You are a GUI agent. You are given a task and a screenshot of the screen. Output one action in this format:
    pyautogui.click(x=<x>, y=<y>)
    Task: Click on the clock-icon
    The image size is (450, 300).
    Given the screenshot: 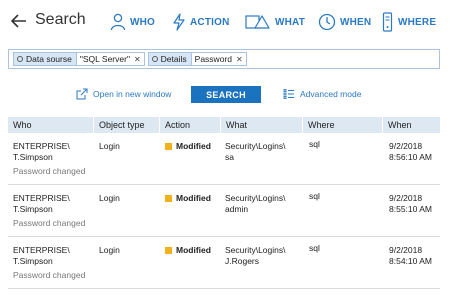 What is the action you would take?
    pyautogui.click(x=327, y=22)
    